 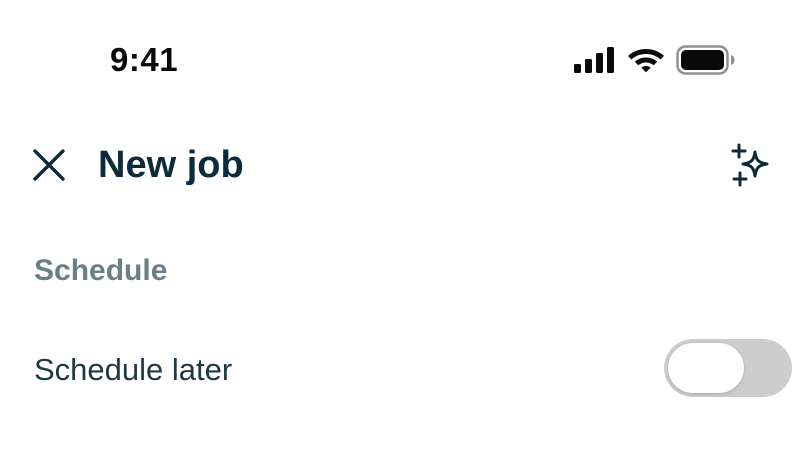 I want to click on section-heading-schedule: Schedule, so click(x=101, y=270).